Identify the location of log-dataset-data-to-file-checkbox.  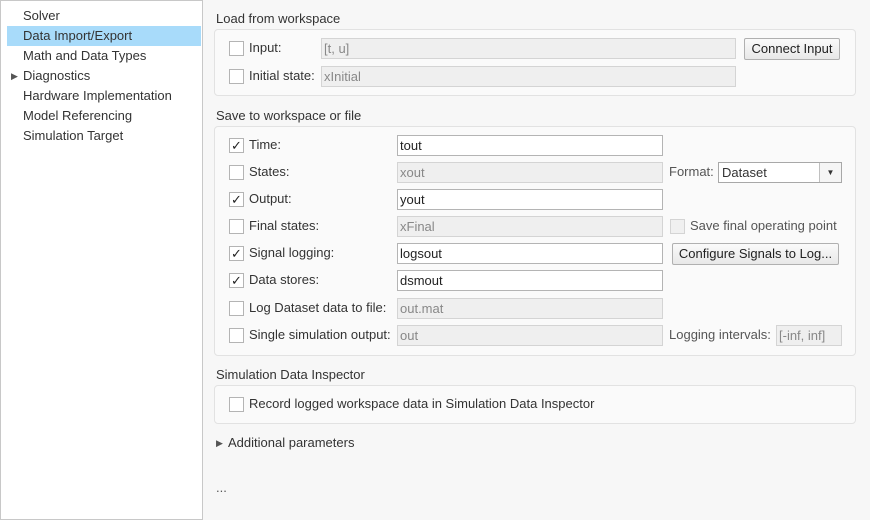
(236, 308).